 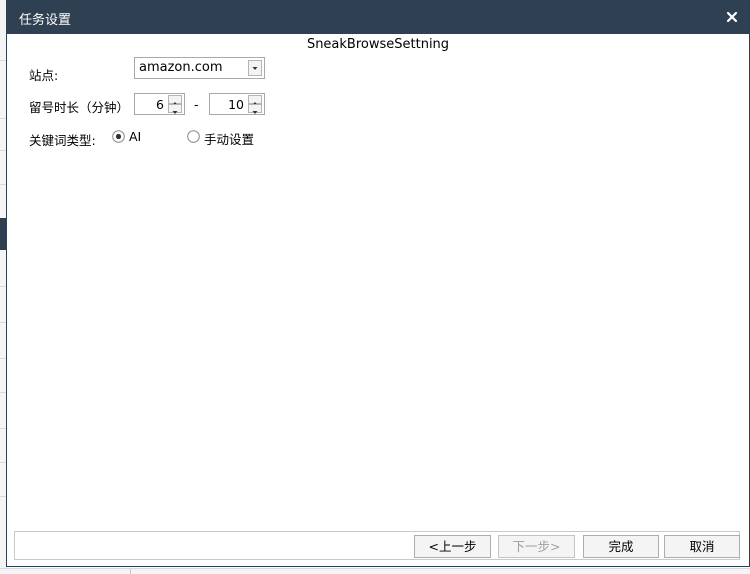 I want to click on dialog-titlebar: 任务设置, so click(x=378, y=17).